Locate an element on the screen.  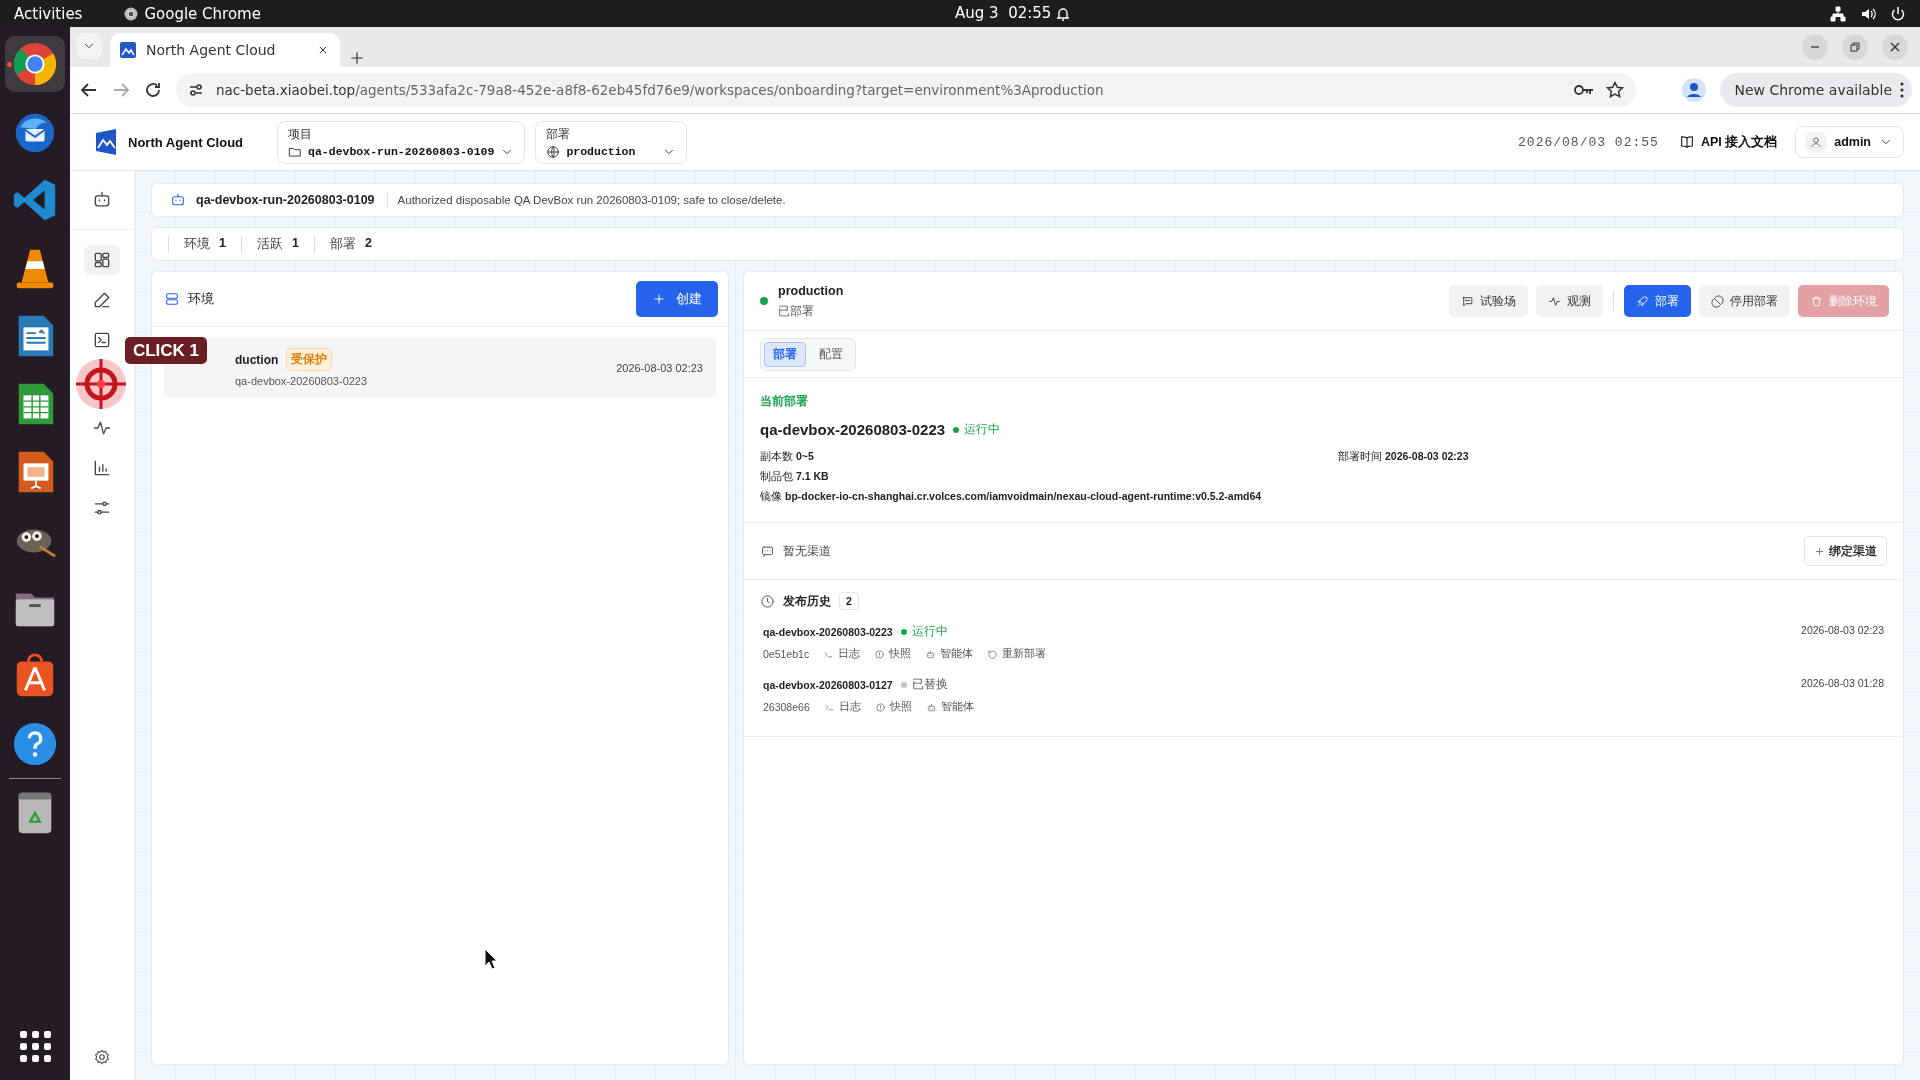
release-name: qa-devbox-20260803-0223 is located at coordinates (828, 631).